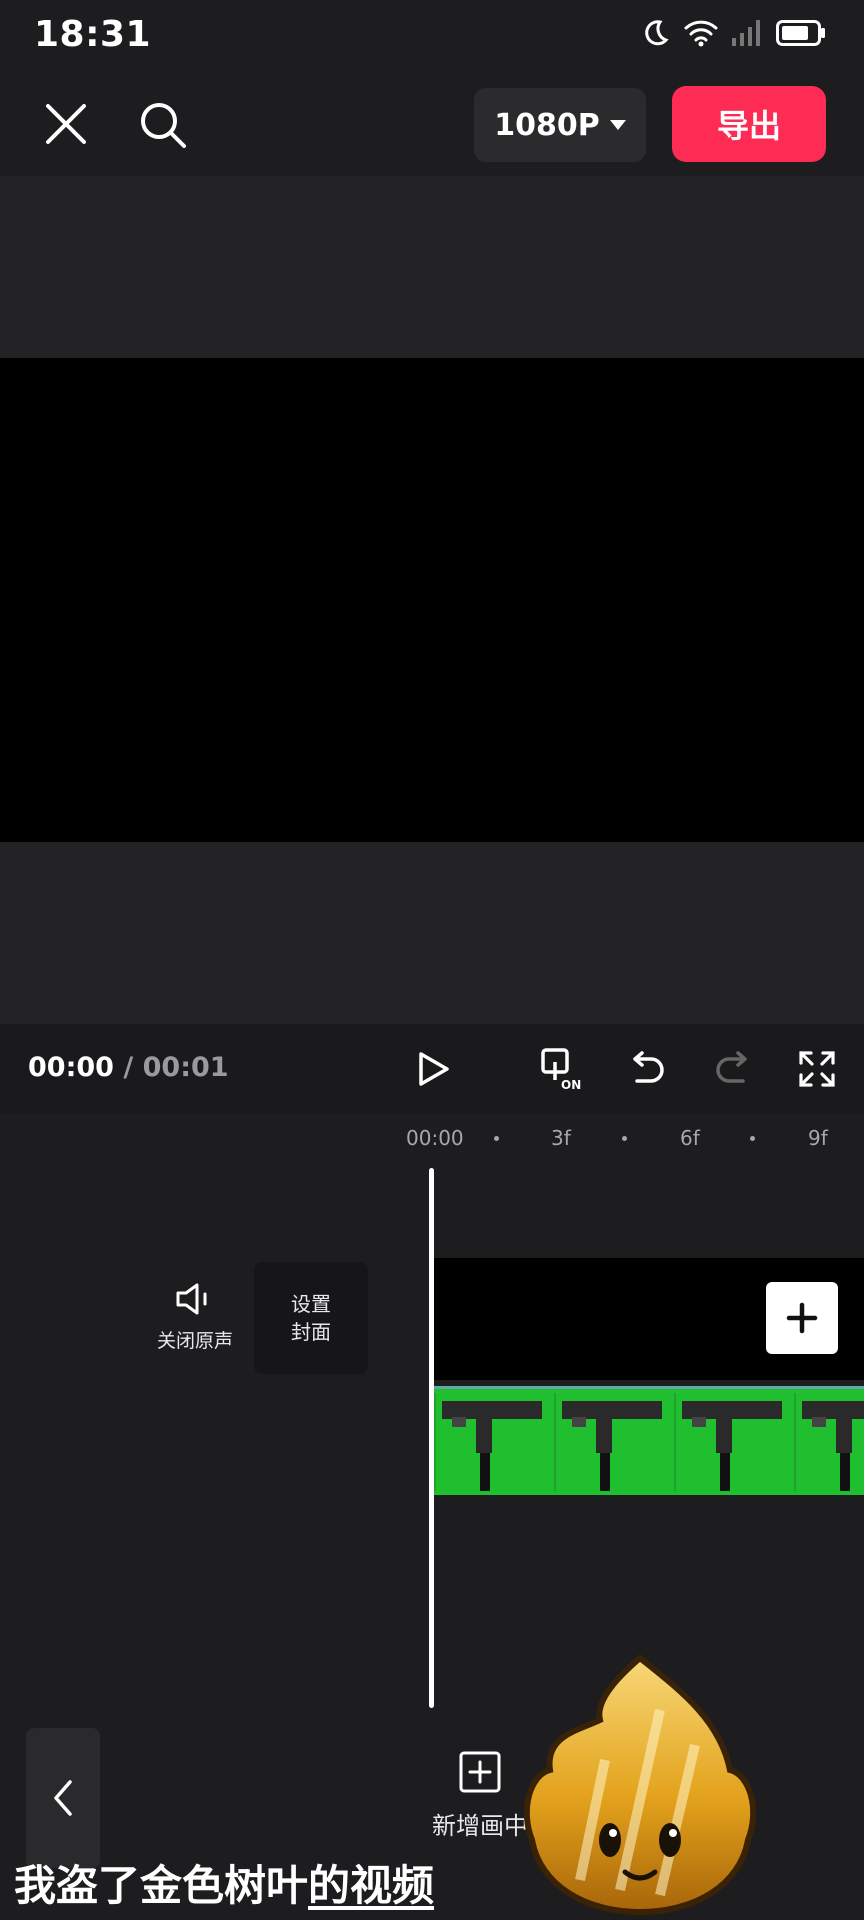 The image size is (864, 1920). I want to click on chevron-down-icon, so click(617, 125).